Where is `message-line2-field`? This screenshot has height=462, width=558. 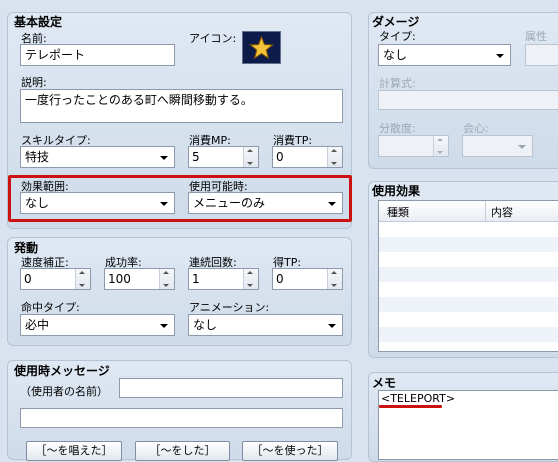
message-line2-field is located at coordinates (181, 418).